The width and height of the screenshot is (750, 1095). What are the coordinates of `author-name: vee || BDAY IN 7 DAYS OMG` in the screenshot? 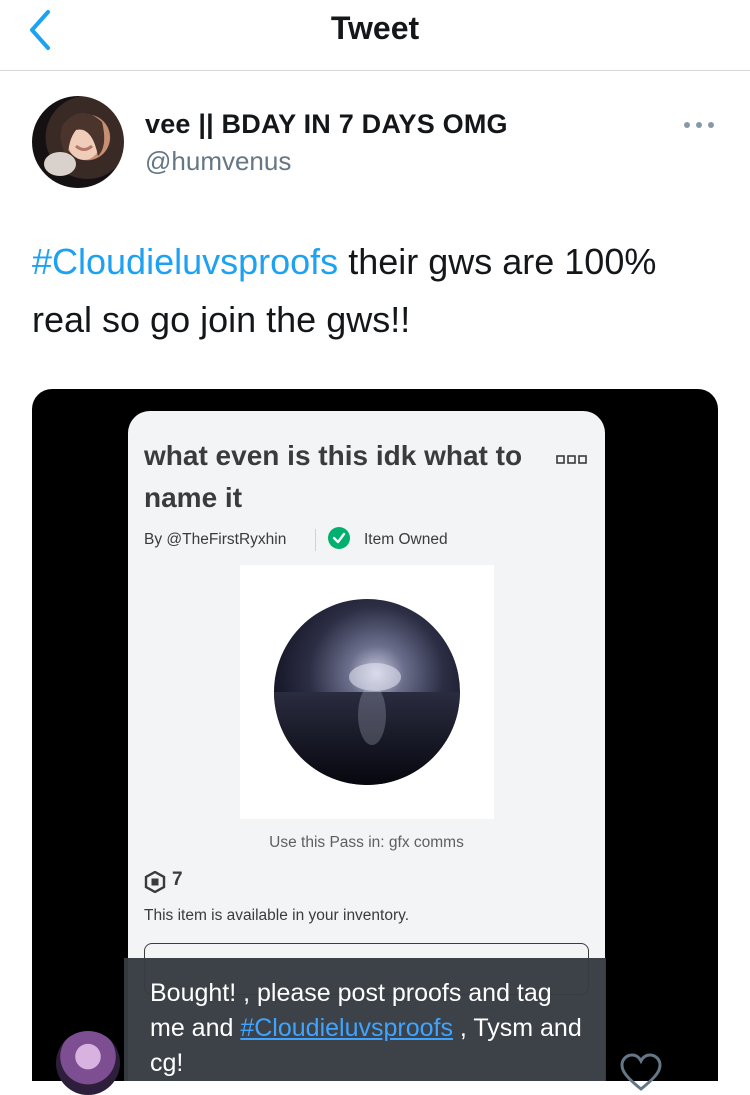 It's located at (326, 124).